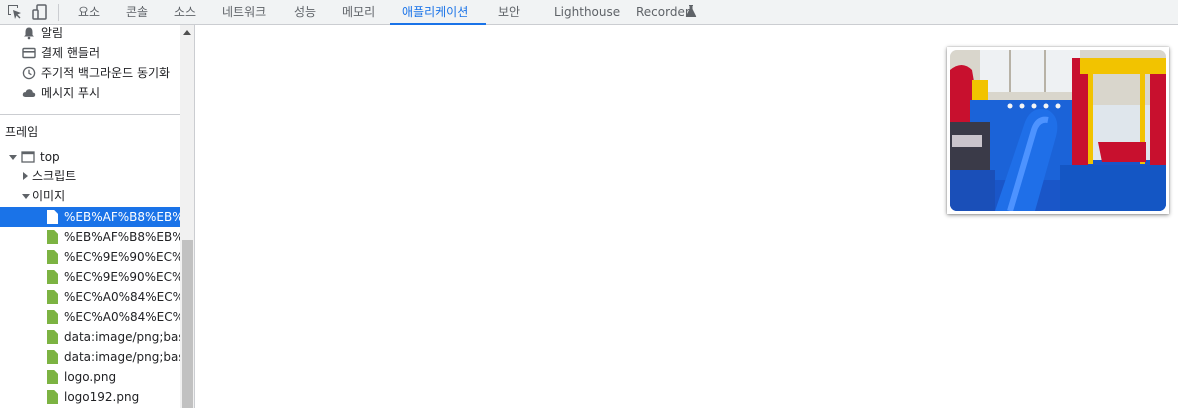 This screenshot has height=408, width=1178. I want to click on tab-performance: 성능, so click(305, 12).